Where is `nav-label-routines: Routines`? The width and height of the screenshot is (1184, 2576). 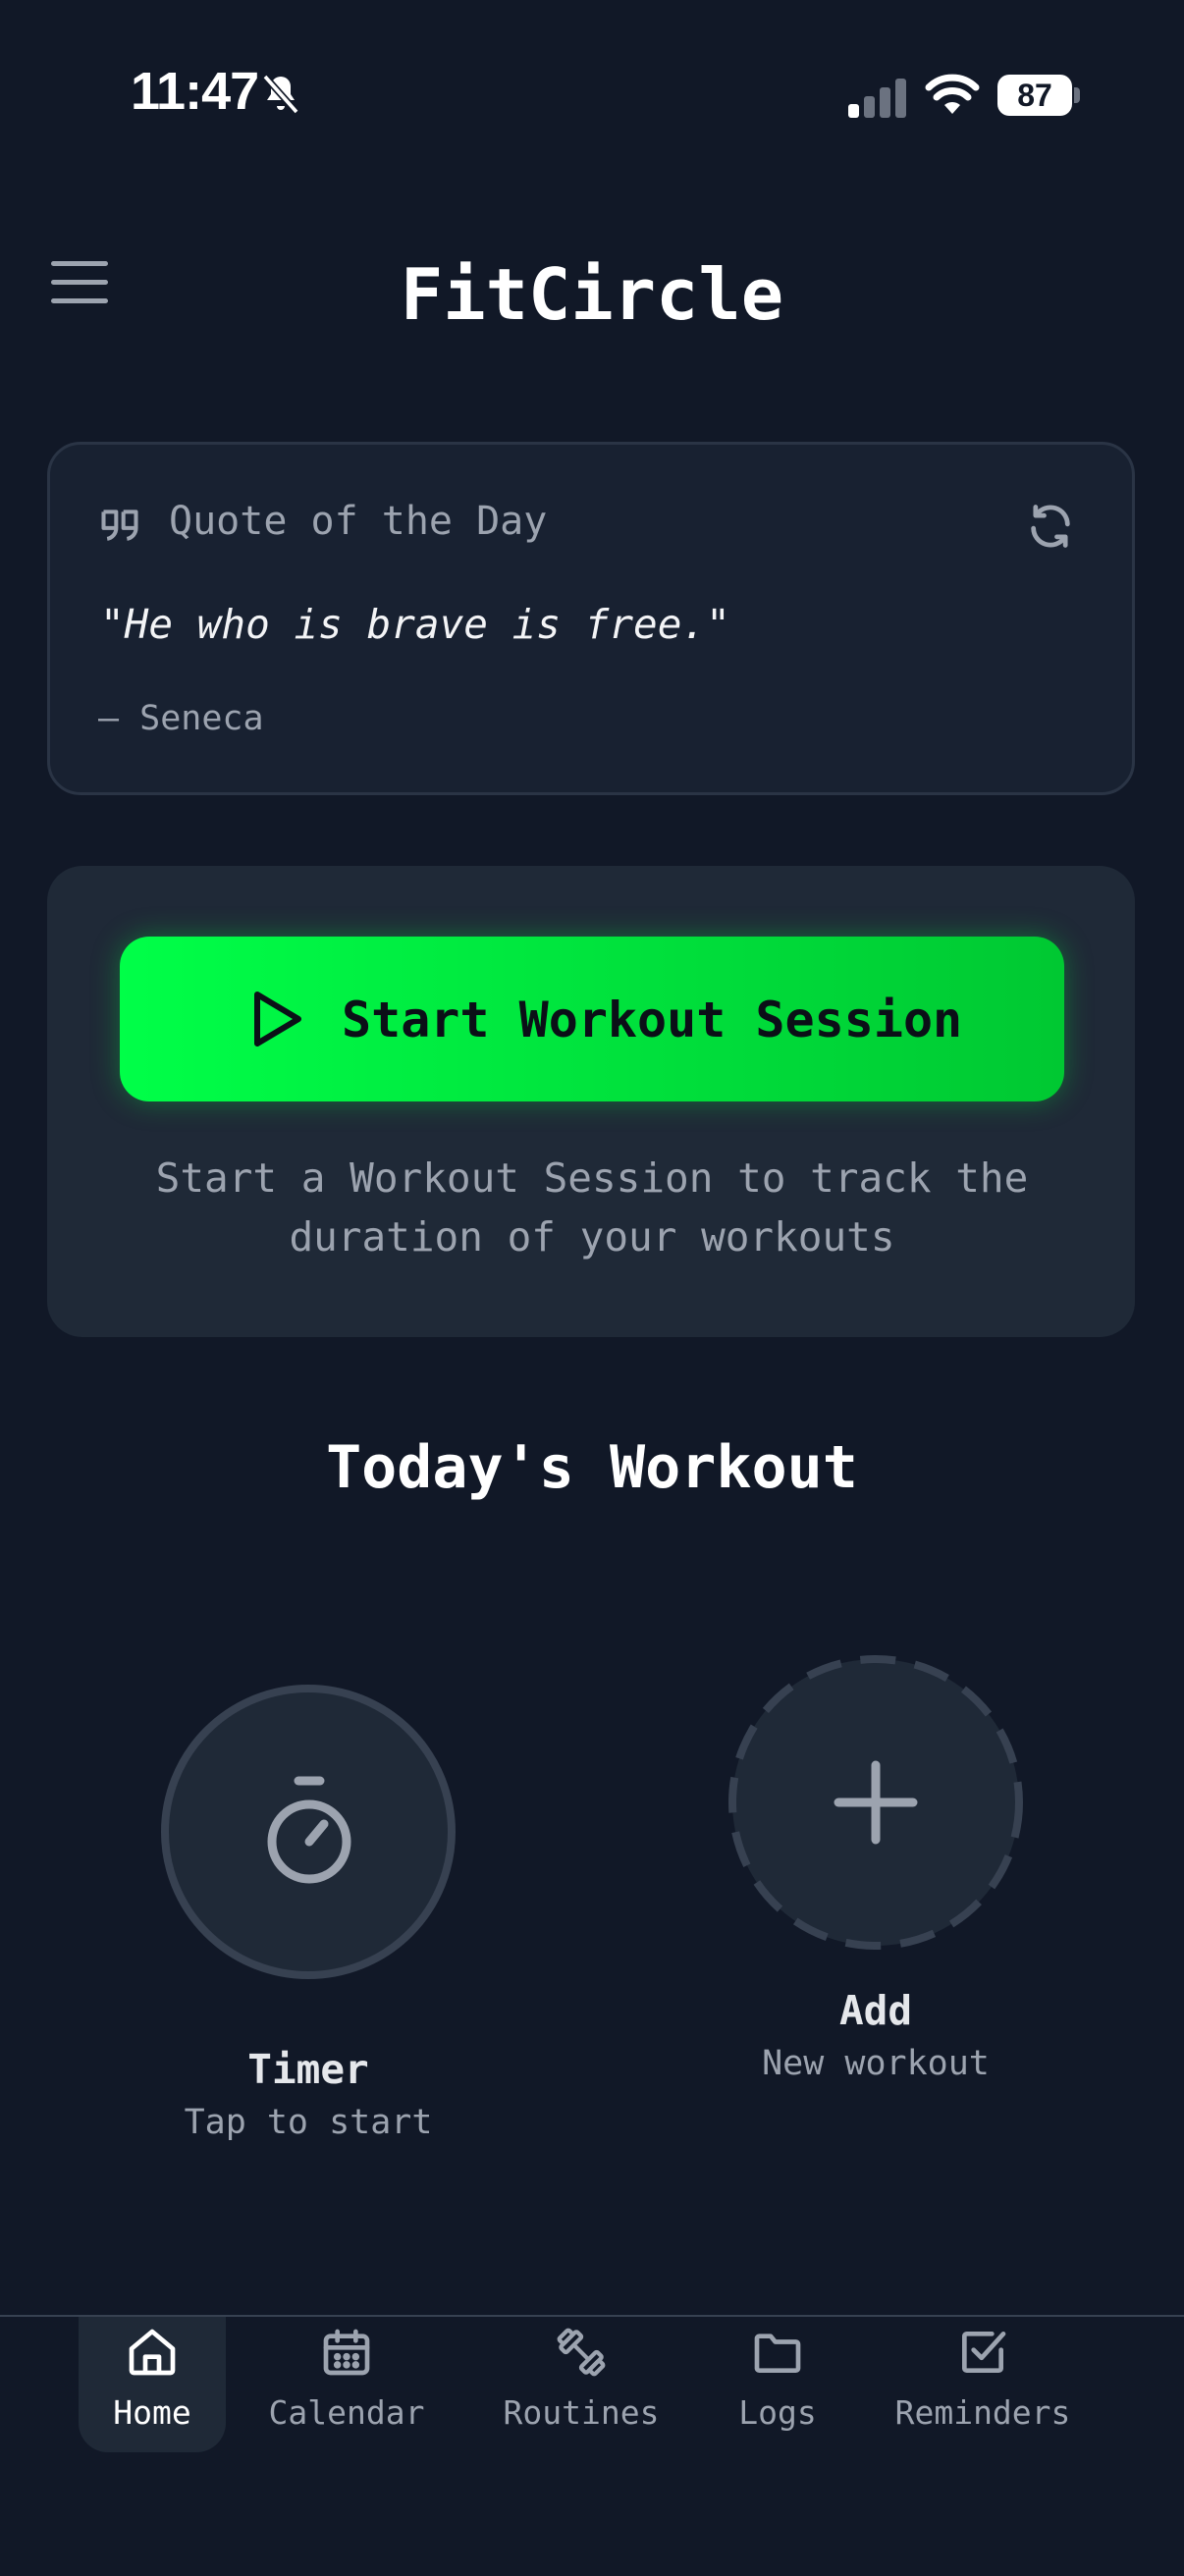
nav-label-routines: Routines is located at coordinates (581, 2412).